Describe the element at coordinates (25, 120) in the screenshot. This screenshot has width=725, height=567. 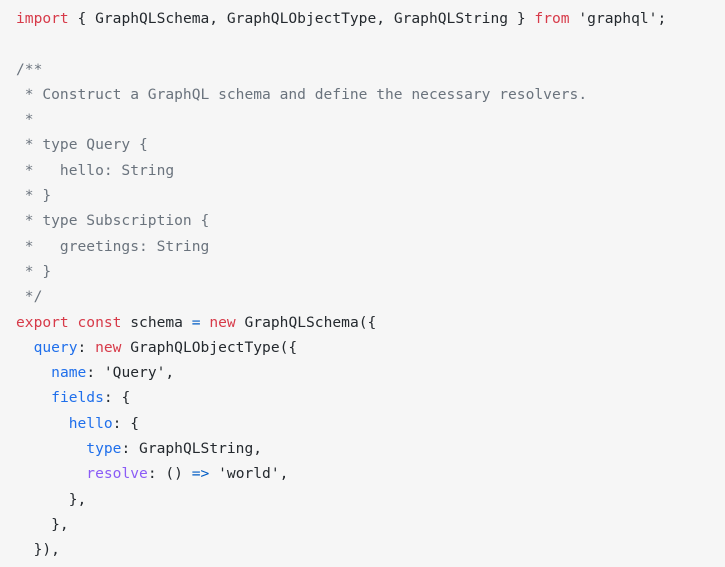
I see `code-token-comment: *` at that location.